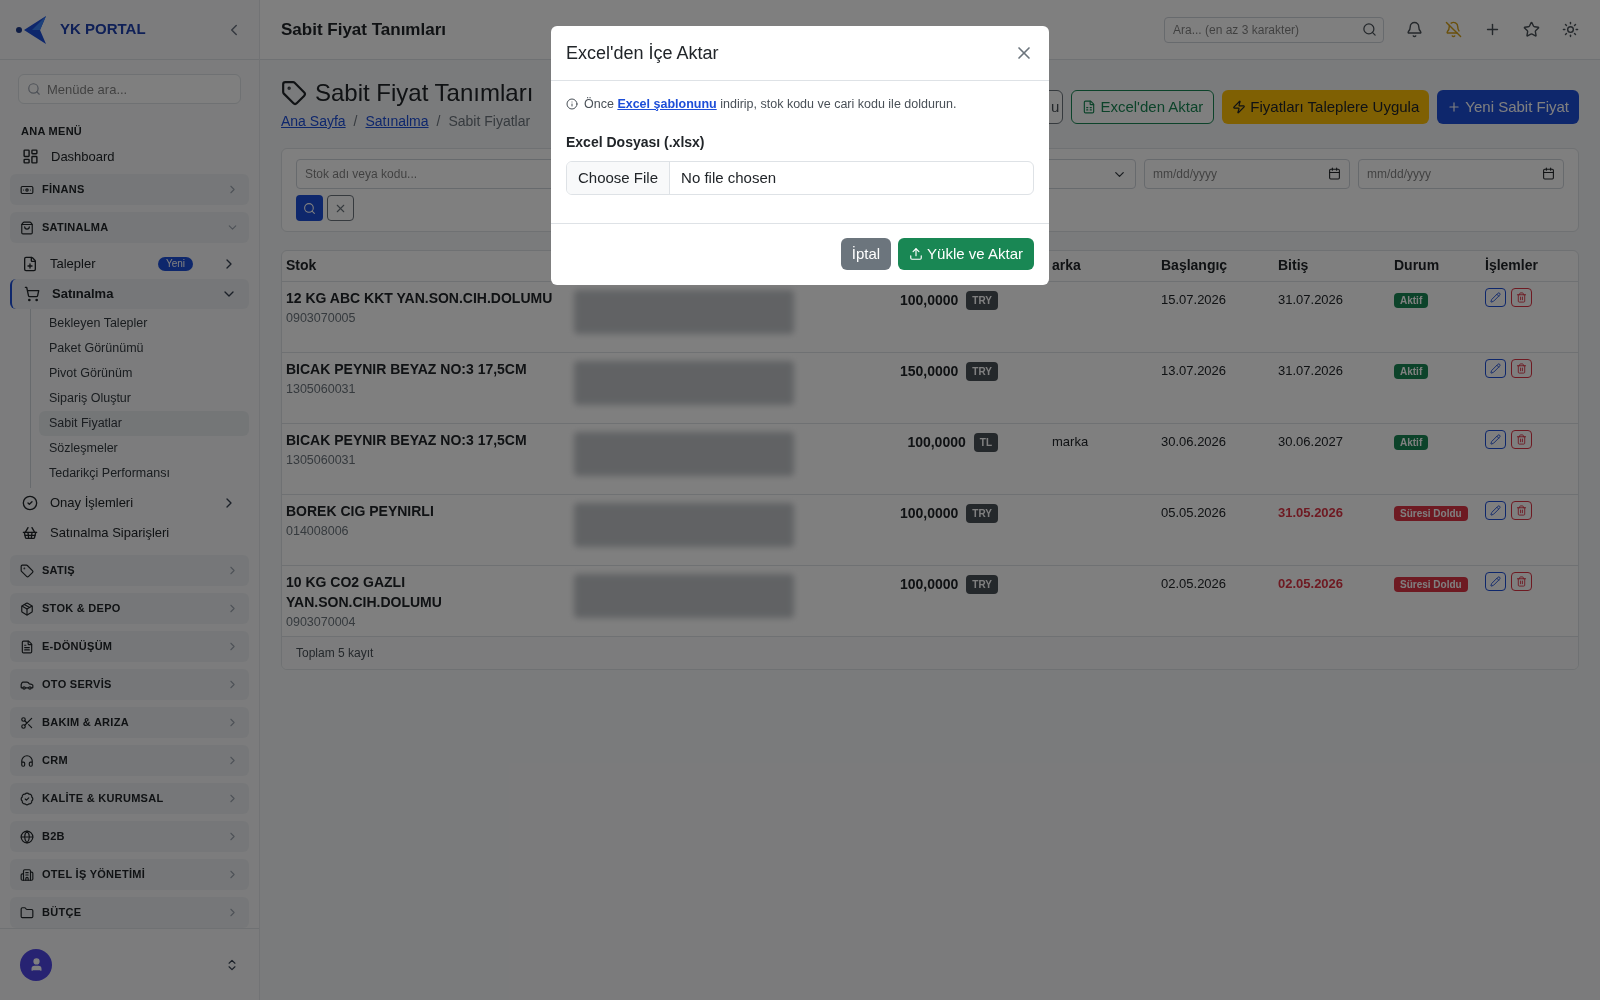 The width and height of the screenshot is (1600, 1000). I want to click on group-label: E-DÖNÜŞÜM, so click(78, 647).